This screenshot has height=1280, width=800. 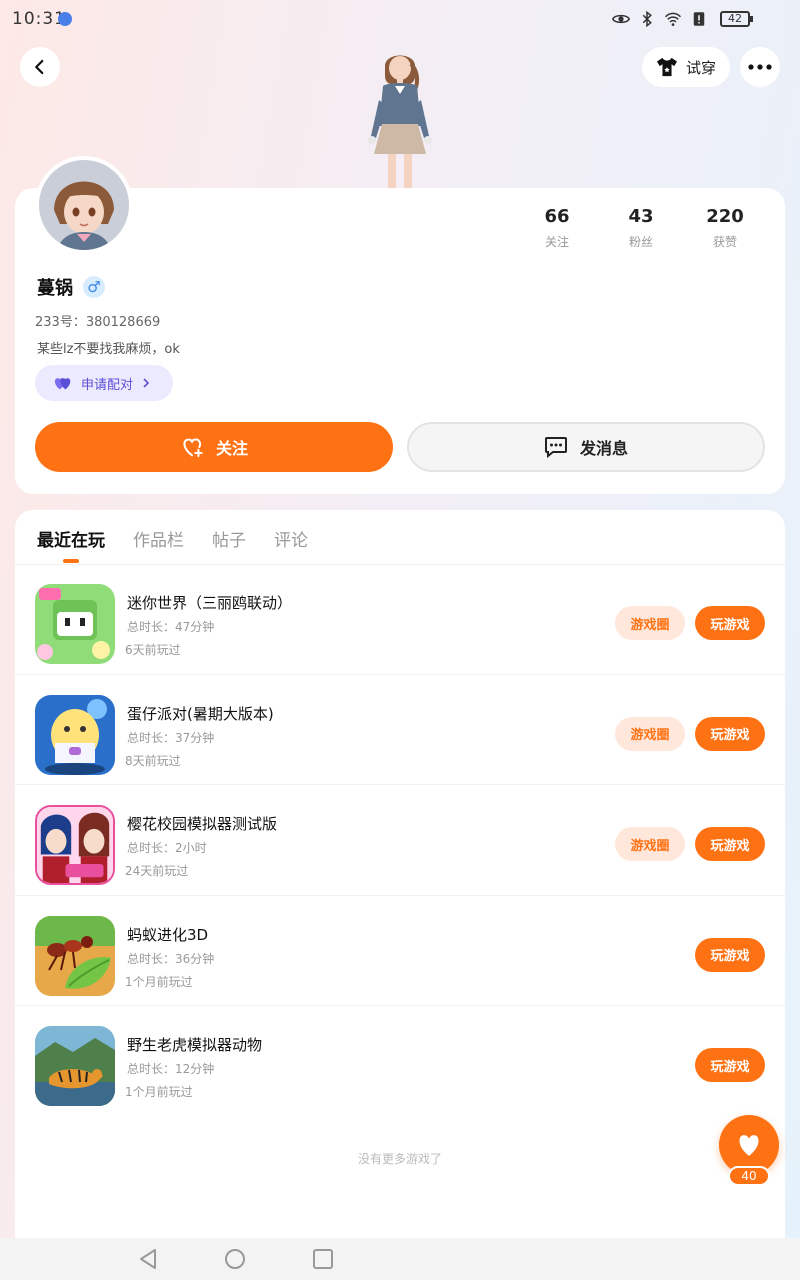 I want to click on chat-bubble-icon, so click(x=555, y=447).